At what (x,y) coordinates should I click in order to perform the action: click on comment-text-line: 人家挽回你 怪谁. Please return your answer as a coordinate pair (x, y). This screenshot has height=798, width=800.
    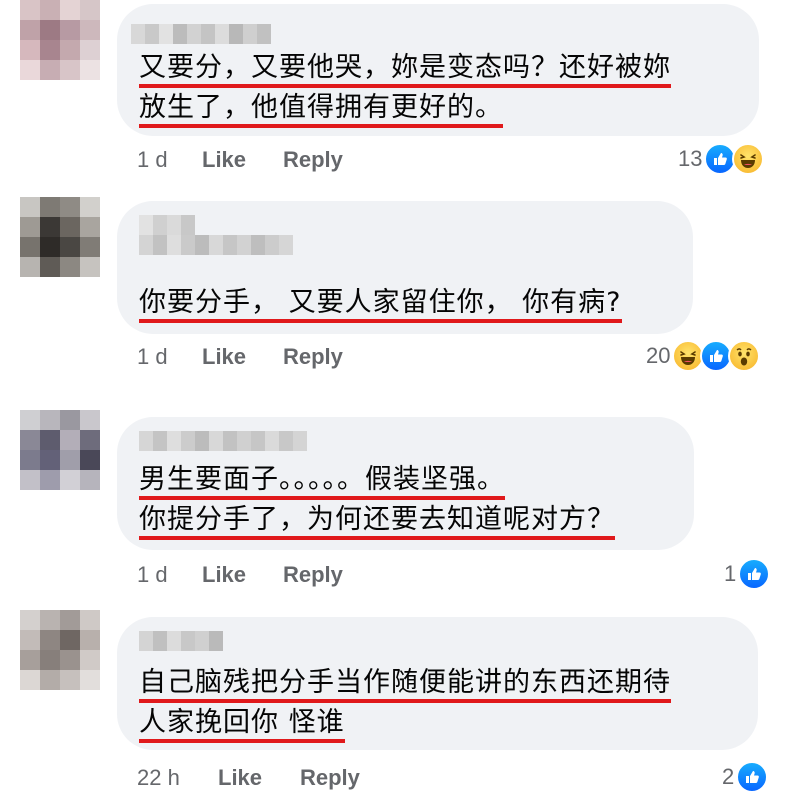
    Looking at the image, I should click on (242, 724).